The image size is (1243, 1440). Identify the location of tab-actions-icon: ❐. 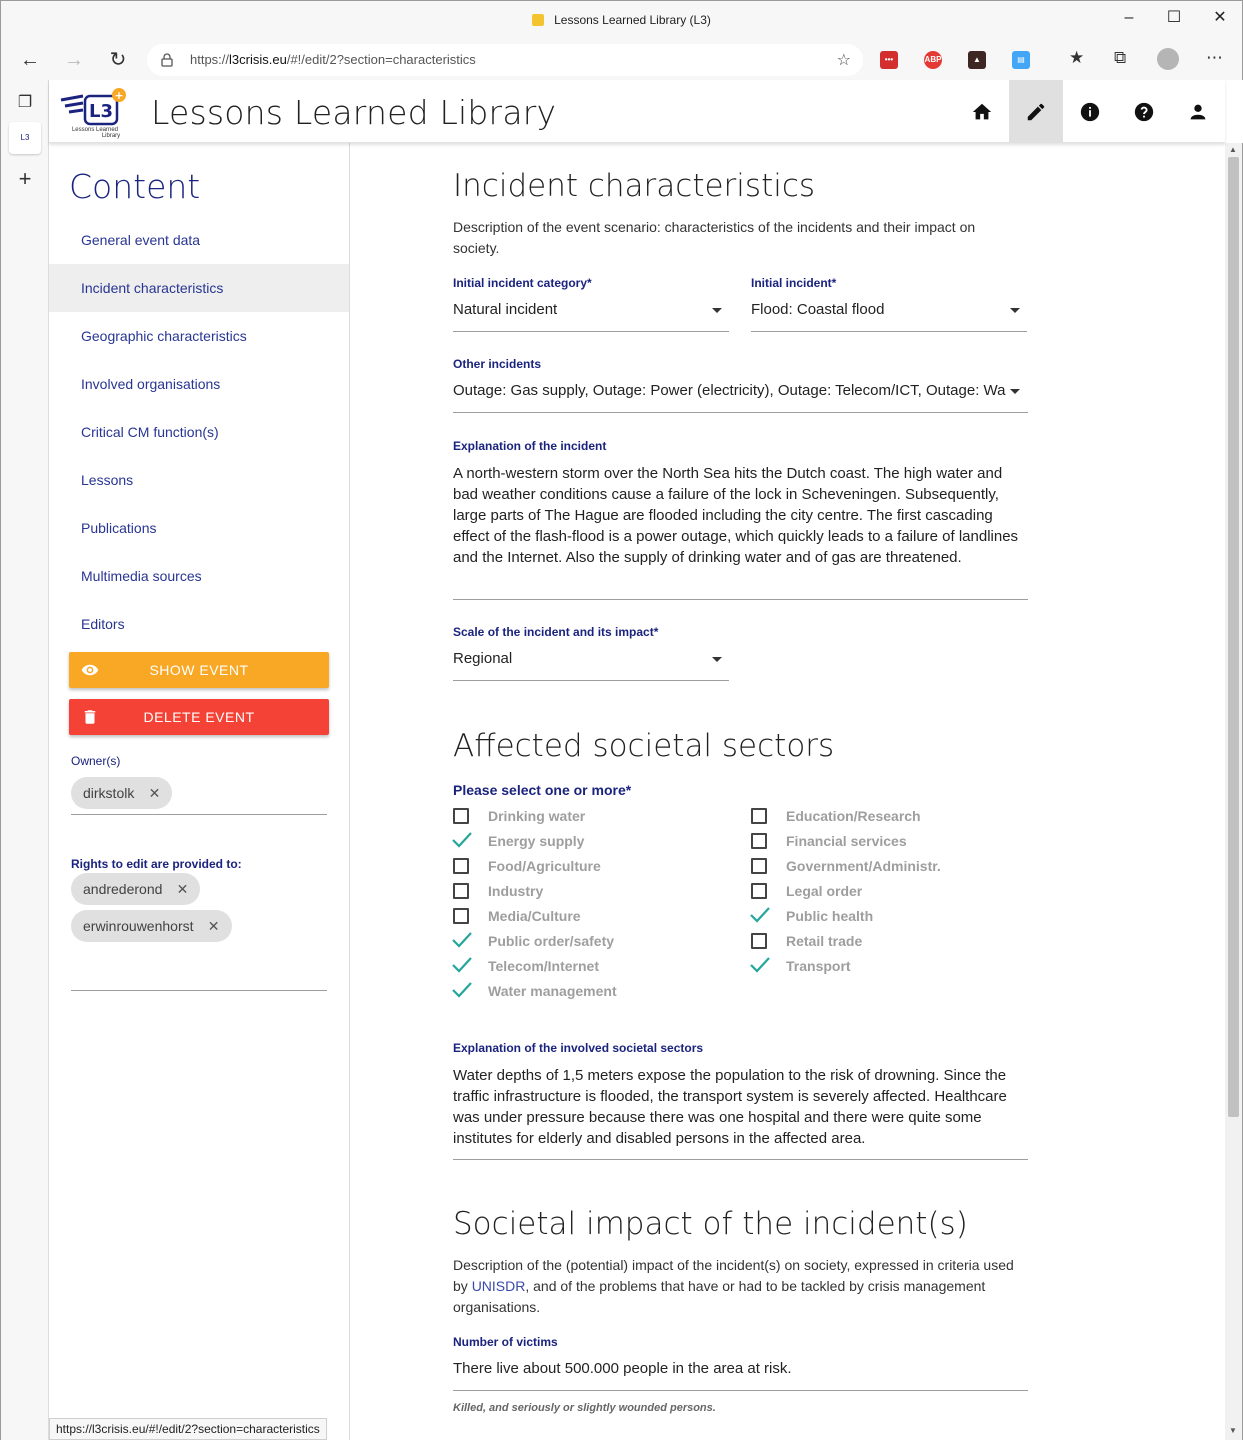
(25, 103).